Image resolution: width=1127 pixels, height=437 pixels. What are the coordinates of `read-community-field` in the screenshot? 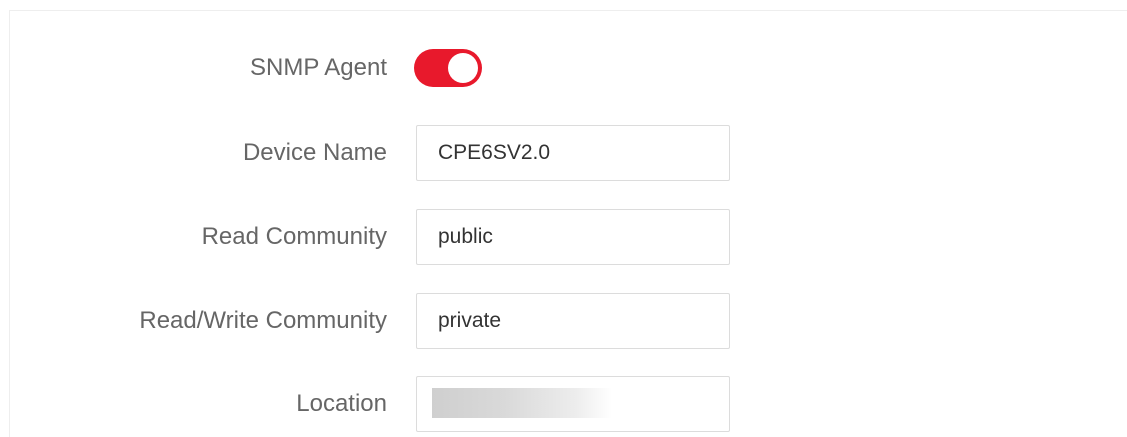 It's located at (573, 237).